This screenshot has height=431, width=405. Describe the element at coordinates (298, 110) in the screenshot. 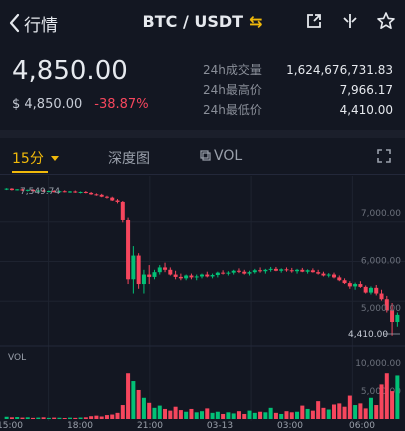

I see `stat-low: 24h最低价 4,410.00` at that location.